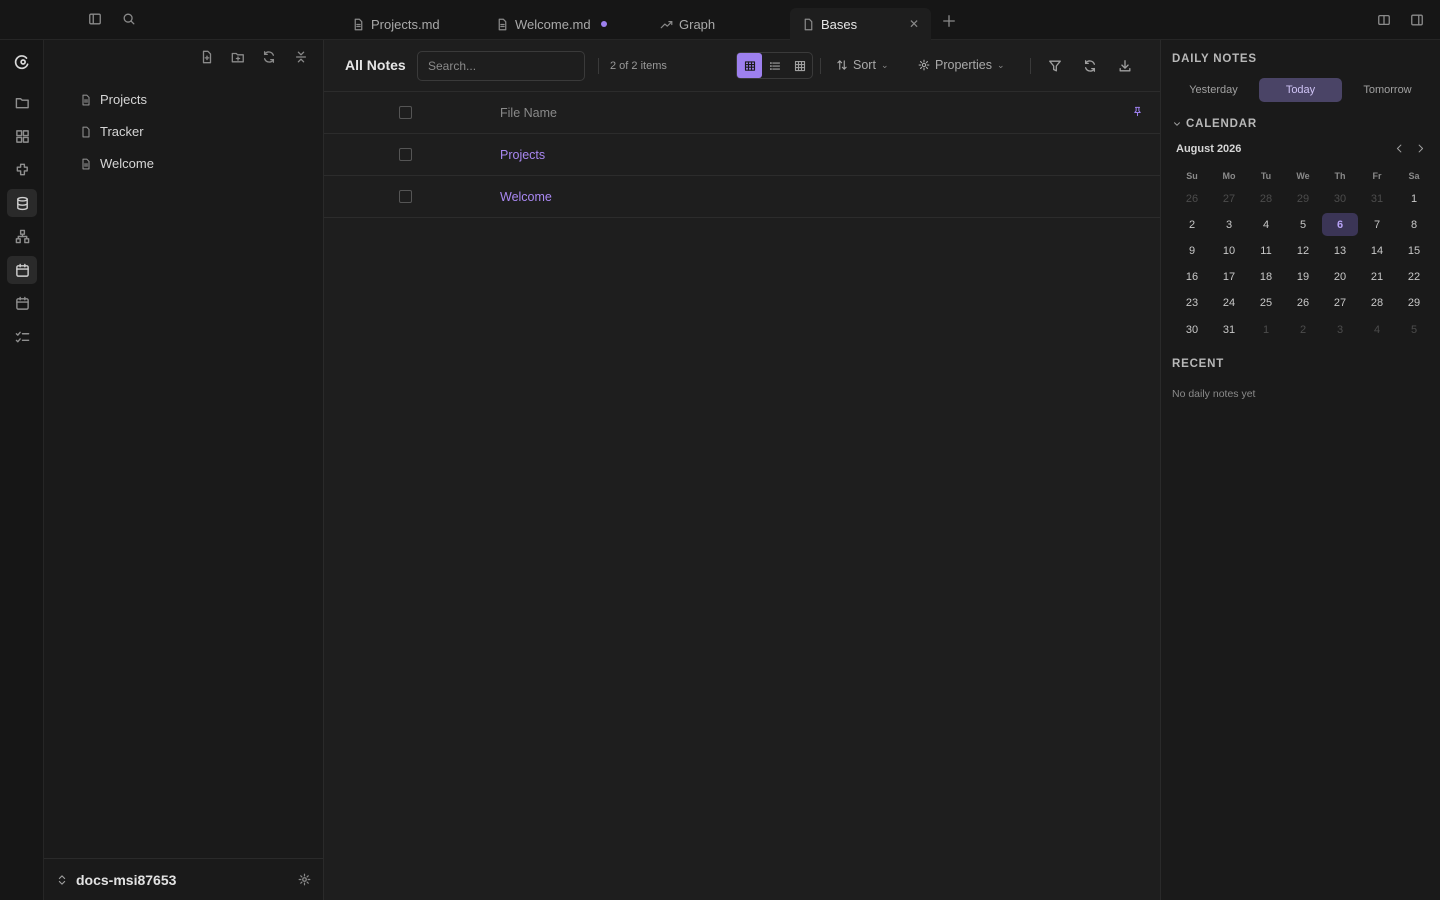  I want to click on calendar-day: 21, so click(1377, 276).